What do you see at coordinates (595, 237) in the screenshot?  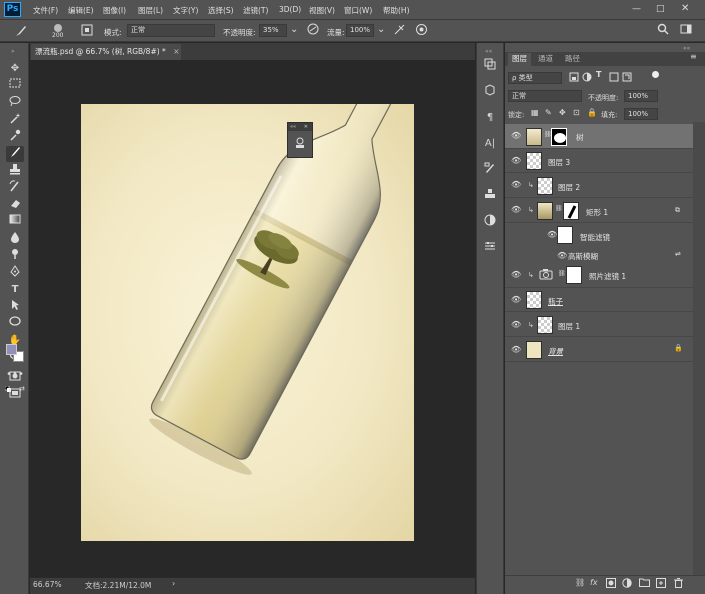 I see `layer-name: 智能滤镜` at bounding box center [595, 237].